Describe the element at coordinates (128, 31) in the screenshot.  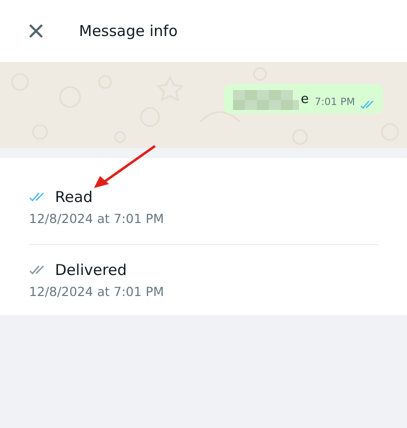
I see `window-title: Message info` at that location.